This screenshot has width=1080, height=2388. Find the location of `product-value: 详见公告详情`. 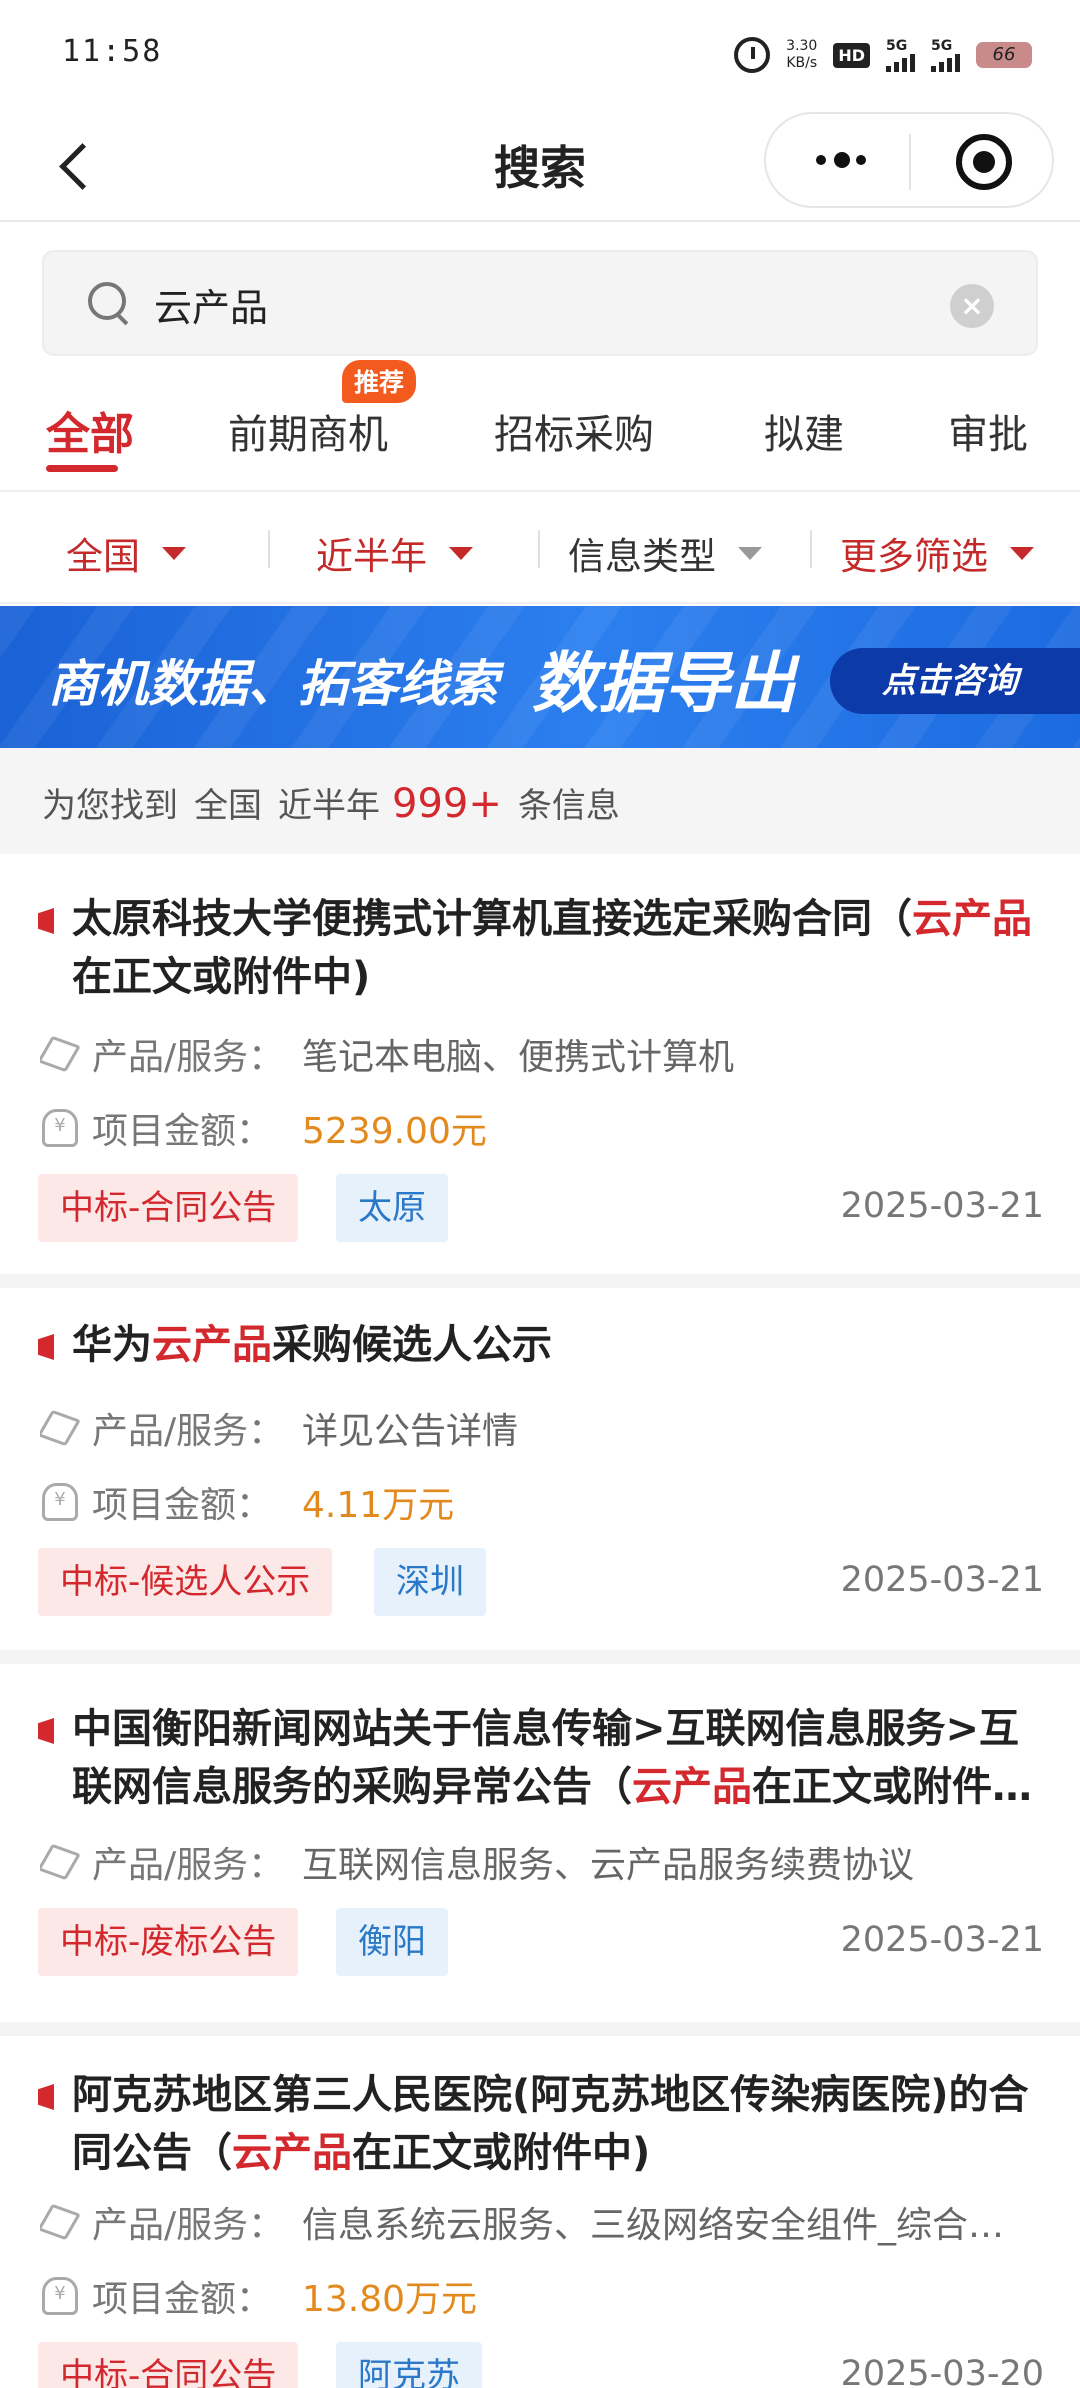

product-value: 详见公告详情 is located at coordinates (410, 1431).